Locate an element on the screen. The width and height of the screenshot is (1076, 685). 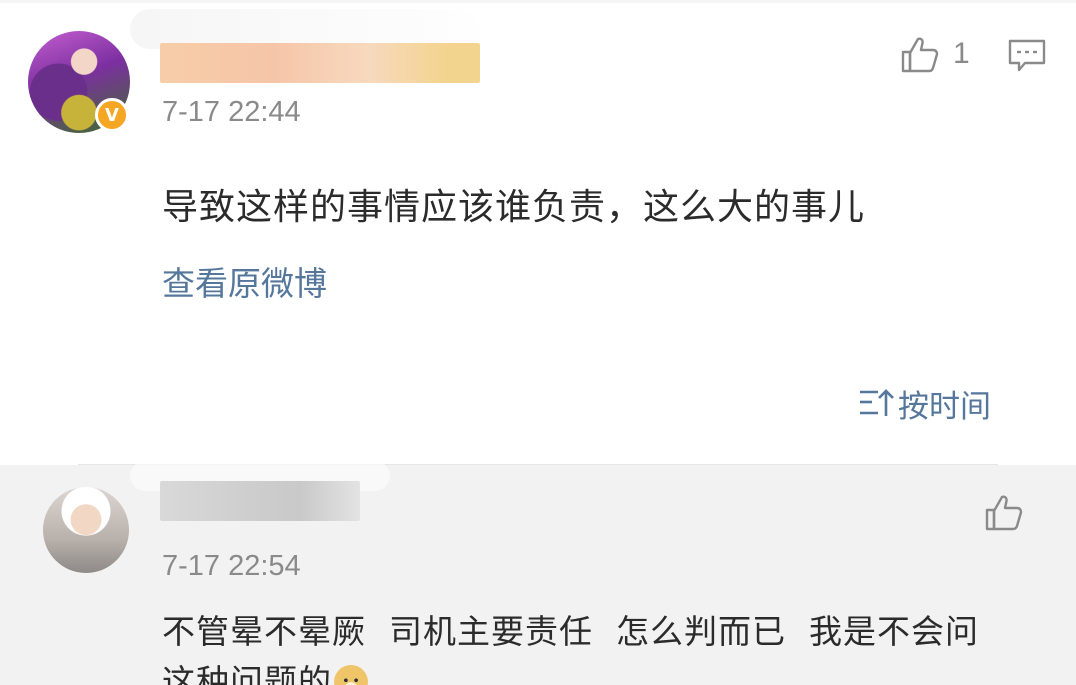
comment-timestamp: 7-17 22:44 is located at coordinates (231, 112).